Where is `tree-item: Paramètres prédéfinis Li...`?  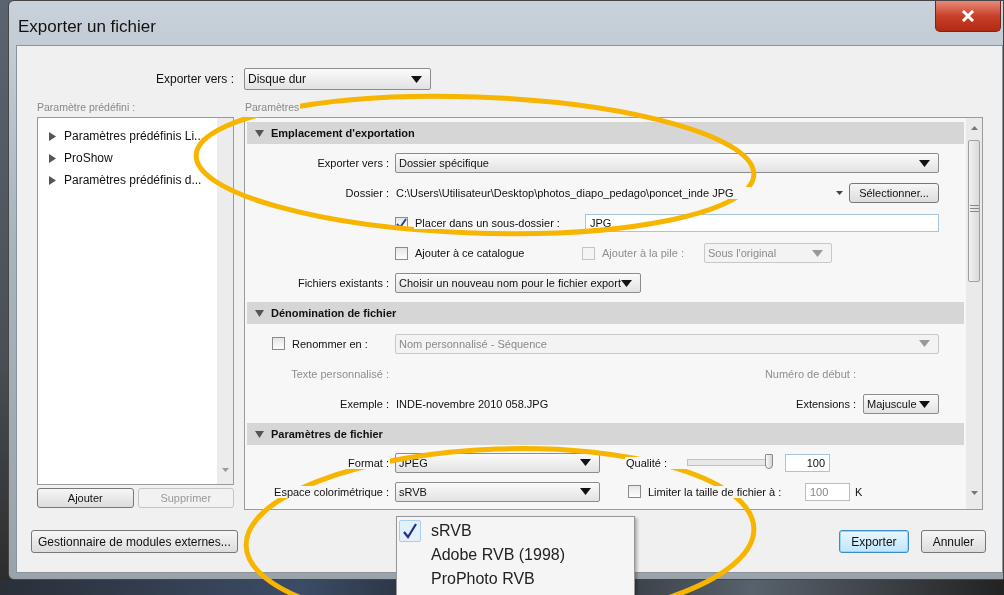 tree-item: Paramètres prédéfinis Li... is located at coordinates (132, 136).